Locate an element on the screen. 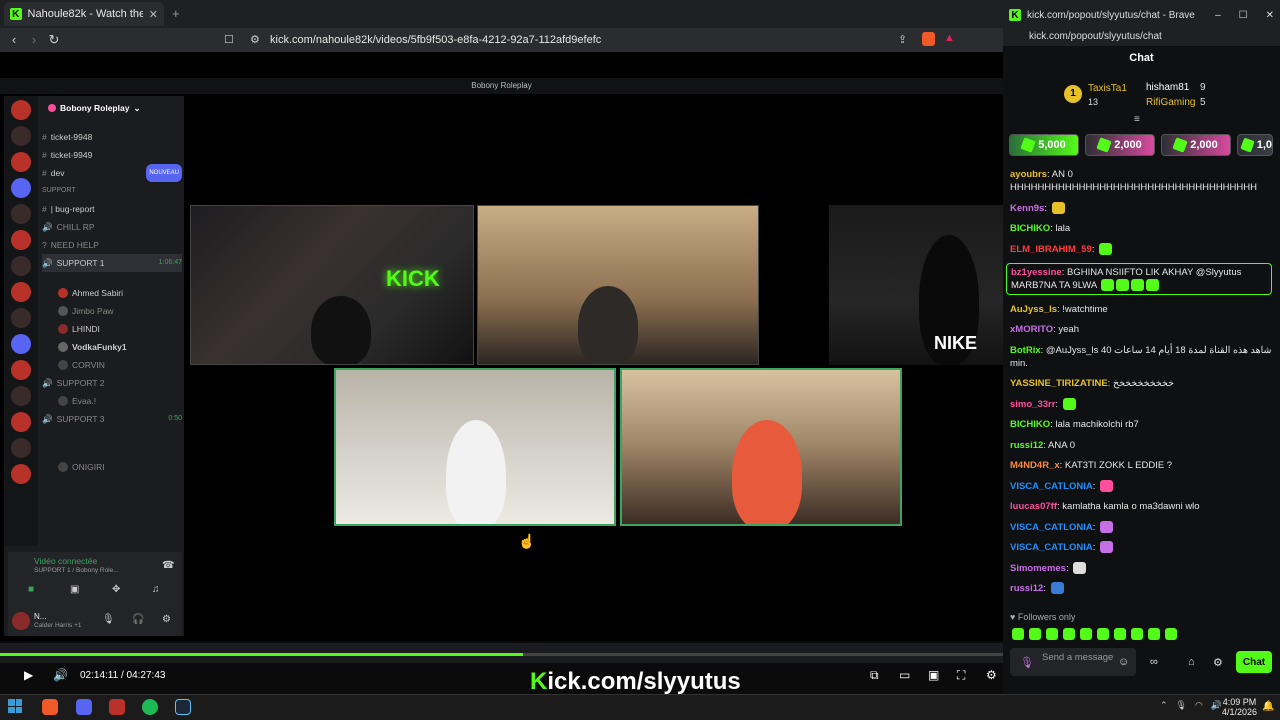  brave-shield-icon is located at coordinates (928, 39).